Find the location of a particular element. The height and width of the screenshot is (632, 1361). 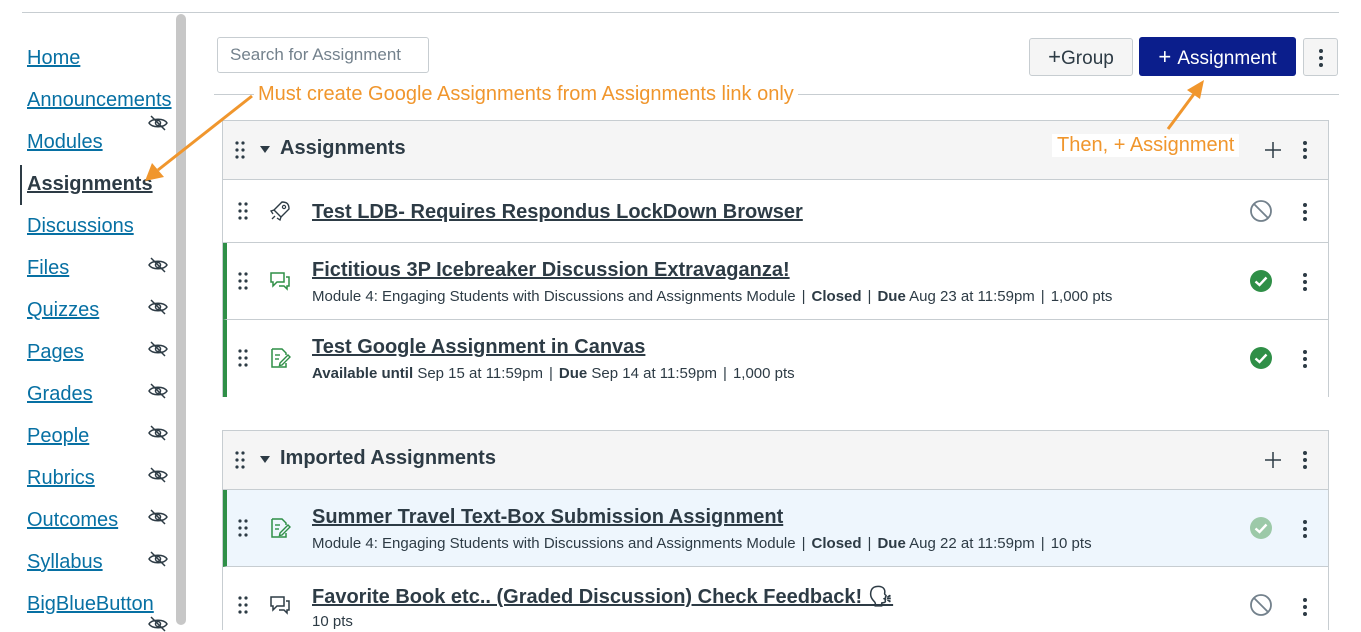

nav-rubrics: Rubrics is located at coordinates (61, 478).